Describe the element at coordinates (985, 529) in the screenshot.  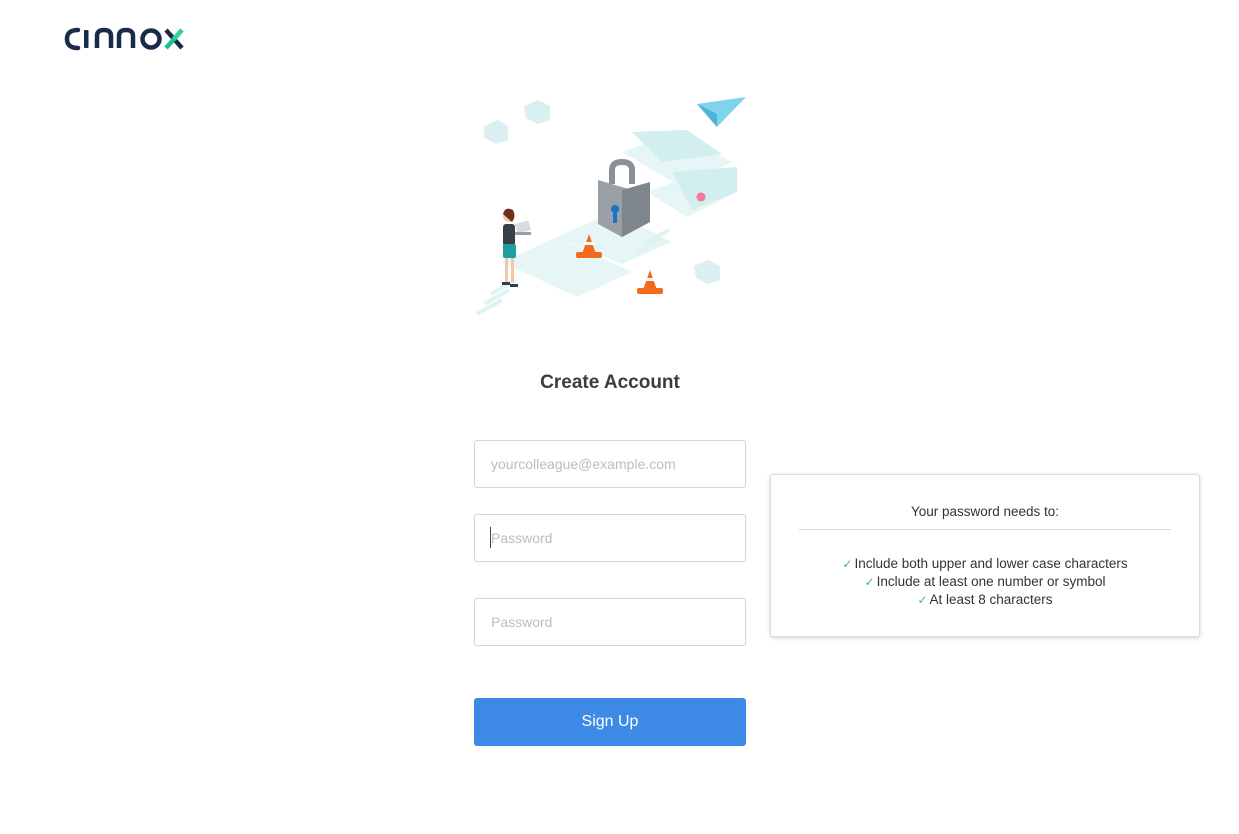
I see `divider` at that location.